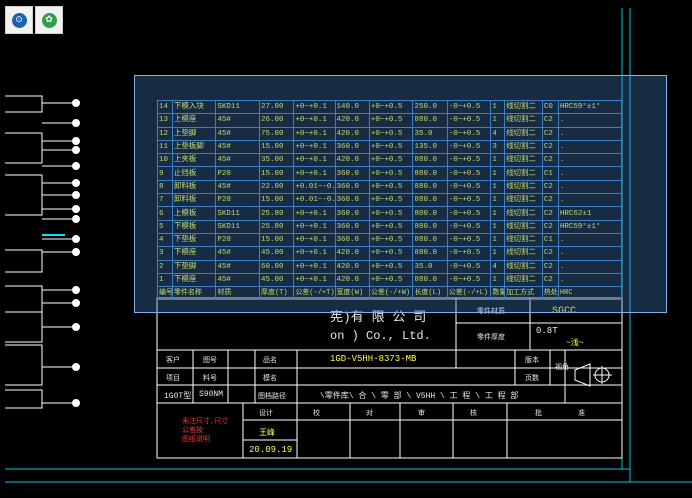 This screenshot has width=692, height=498. I want to click on settings-wheel-icon: ✿, so click(49, 20).